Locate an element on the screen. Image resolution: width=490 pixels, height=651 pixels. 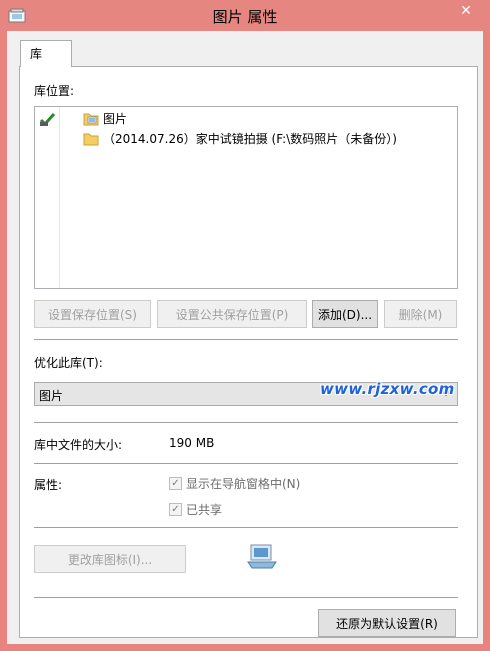
folder-icon is located at coordinates (91, 139).